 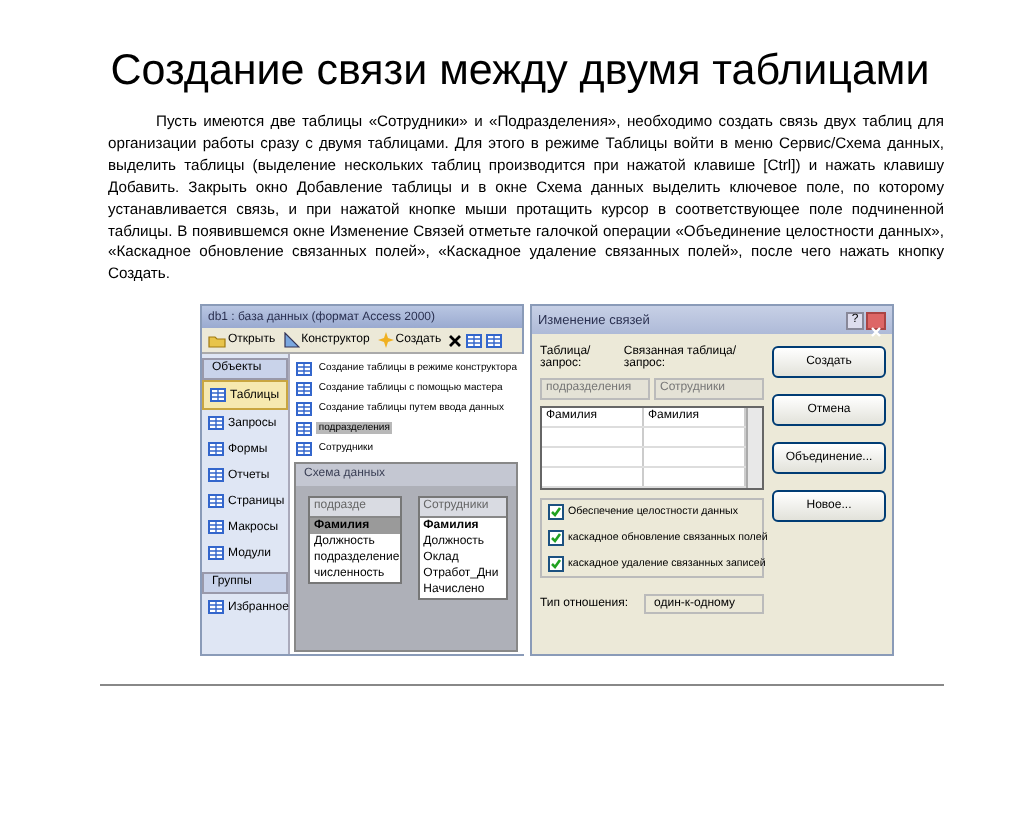 I want to click on sparkle-icon, so click(x=385, y=340).